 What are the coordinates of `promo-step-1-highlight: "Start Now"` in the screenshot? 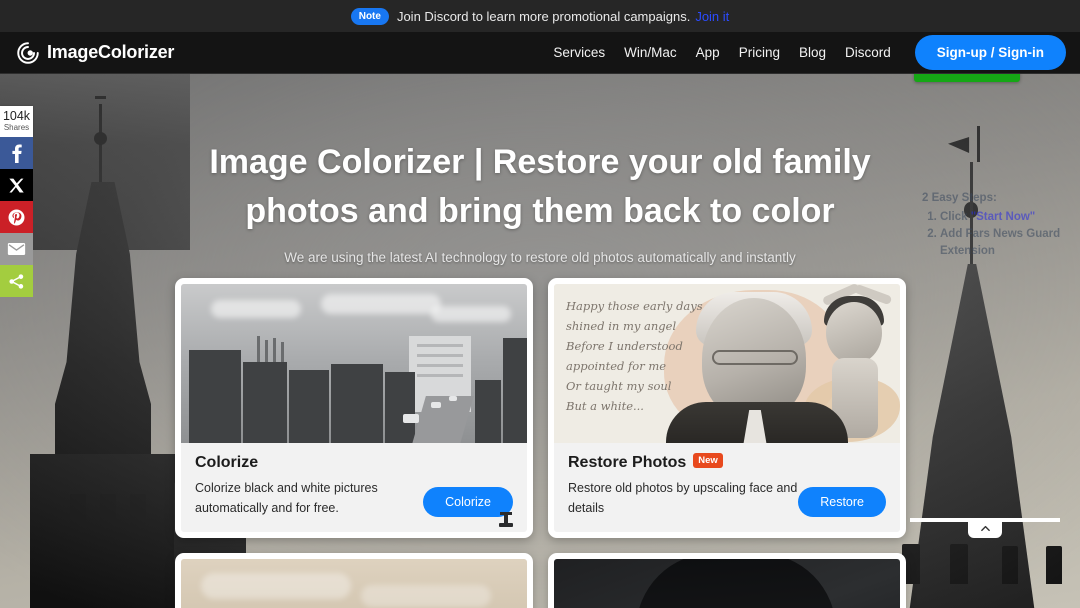 It's located at (1003, 217).